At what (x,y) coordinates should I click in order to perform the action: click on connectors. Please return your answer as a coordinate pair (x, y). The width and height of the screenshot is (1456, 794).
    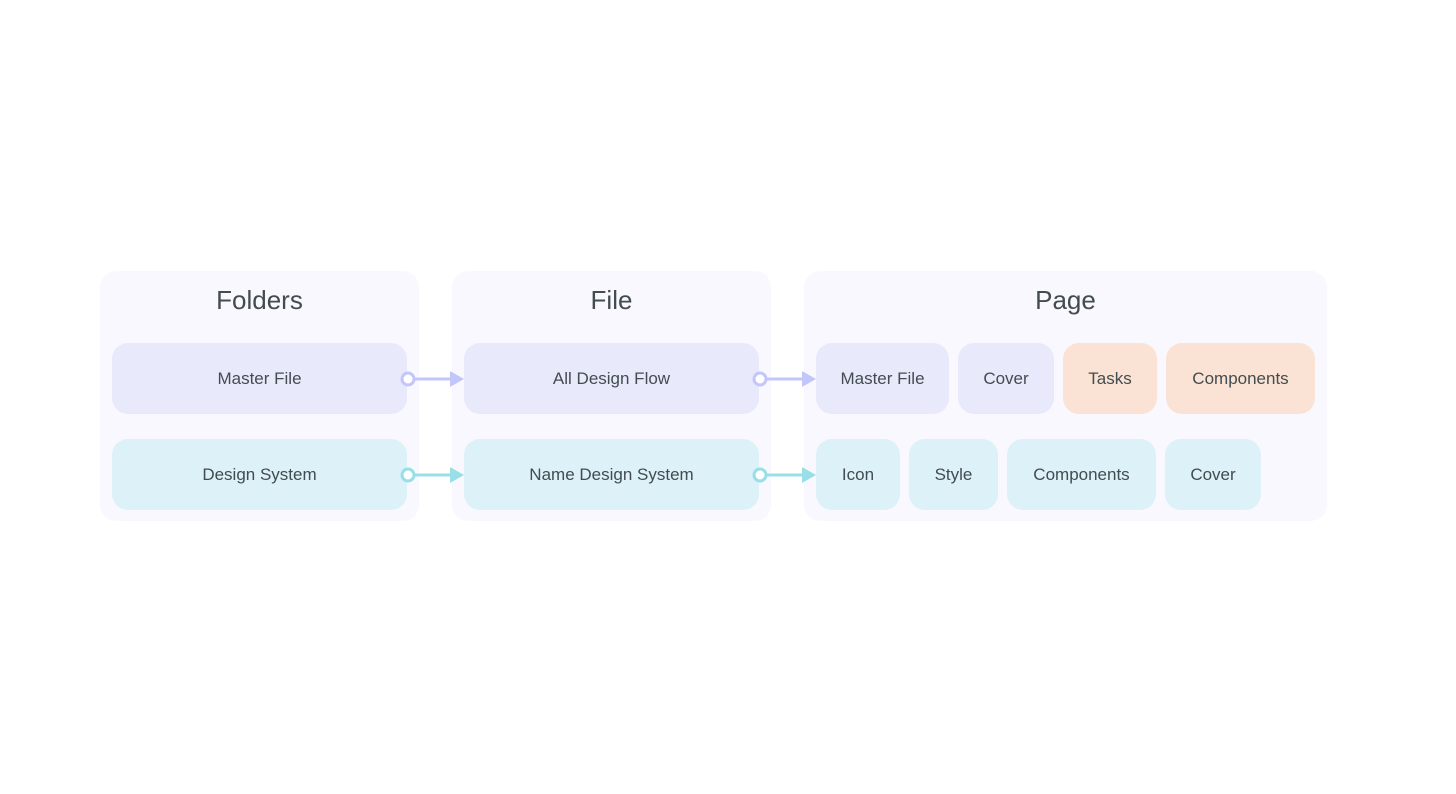
    Looking at the image, I should click on (608, 427).